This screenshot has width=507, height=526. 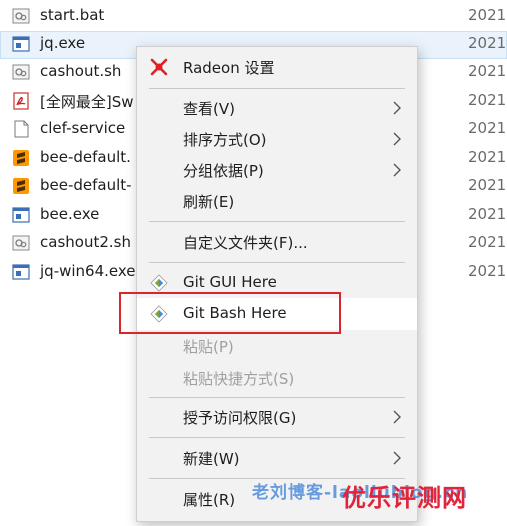 What do you see at coordinates (159, 67) in the screenshot?
I see `radeon-icon` at bounding box center [159, 67].